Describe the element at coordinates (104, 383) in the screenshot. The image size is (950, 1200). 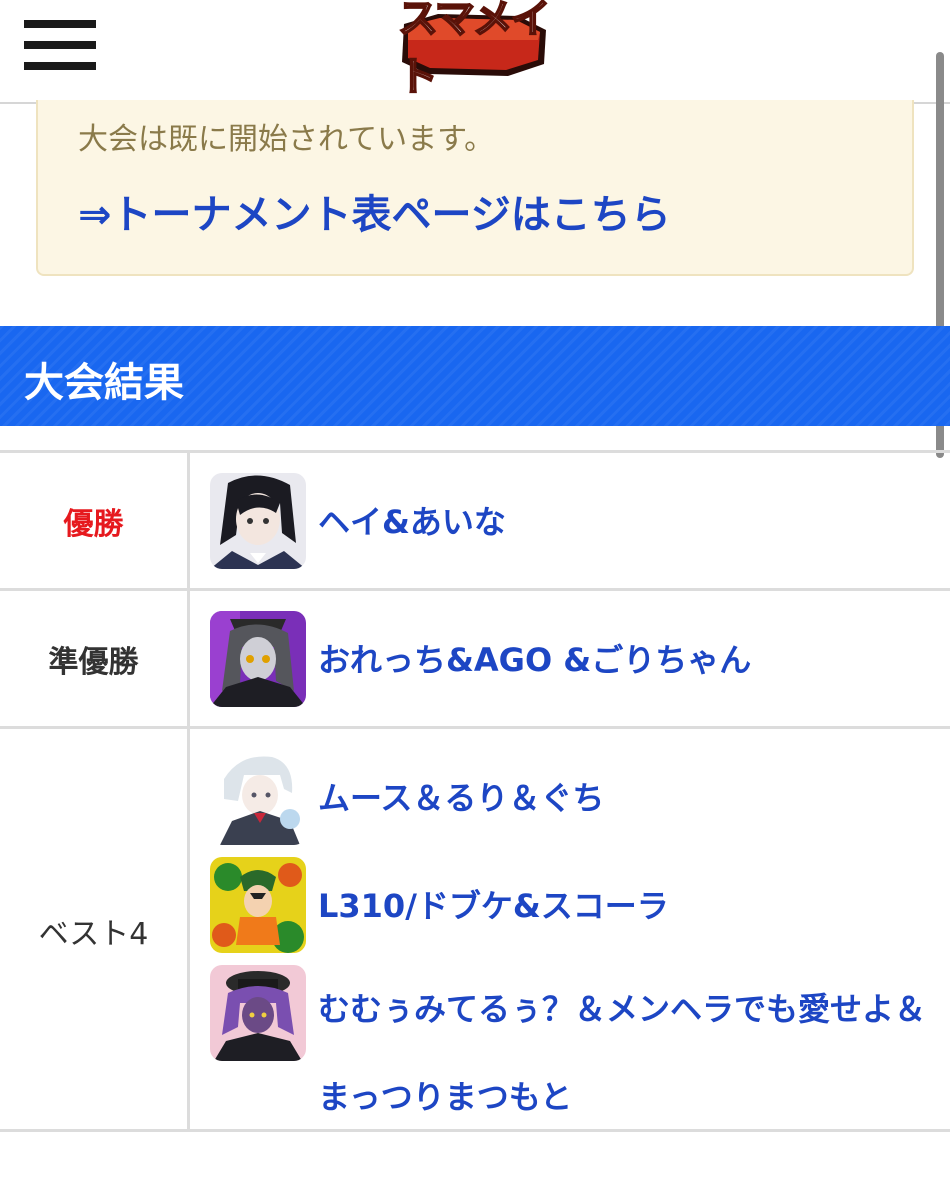
I see `section-title: 大会結果` at that location.